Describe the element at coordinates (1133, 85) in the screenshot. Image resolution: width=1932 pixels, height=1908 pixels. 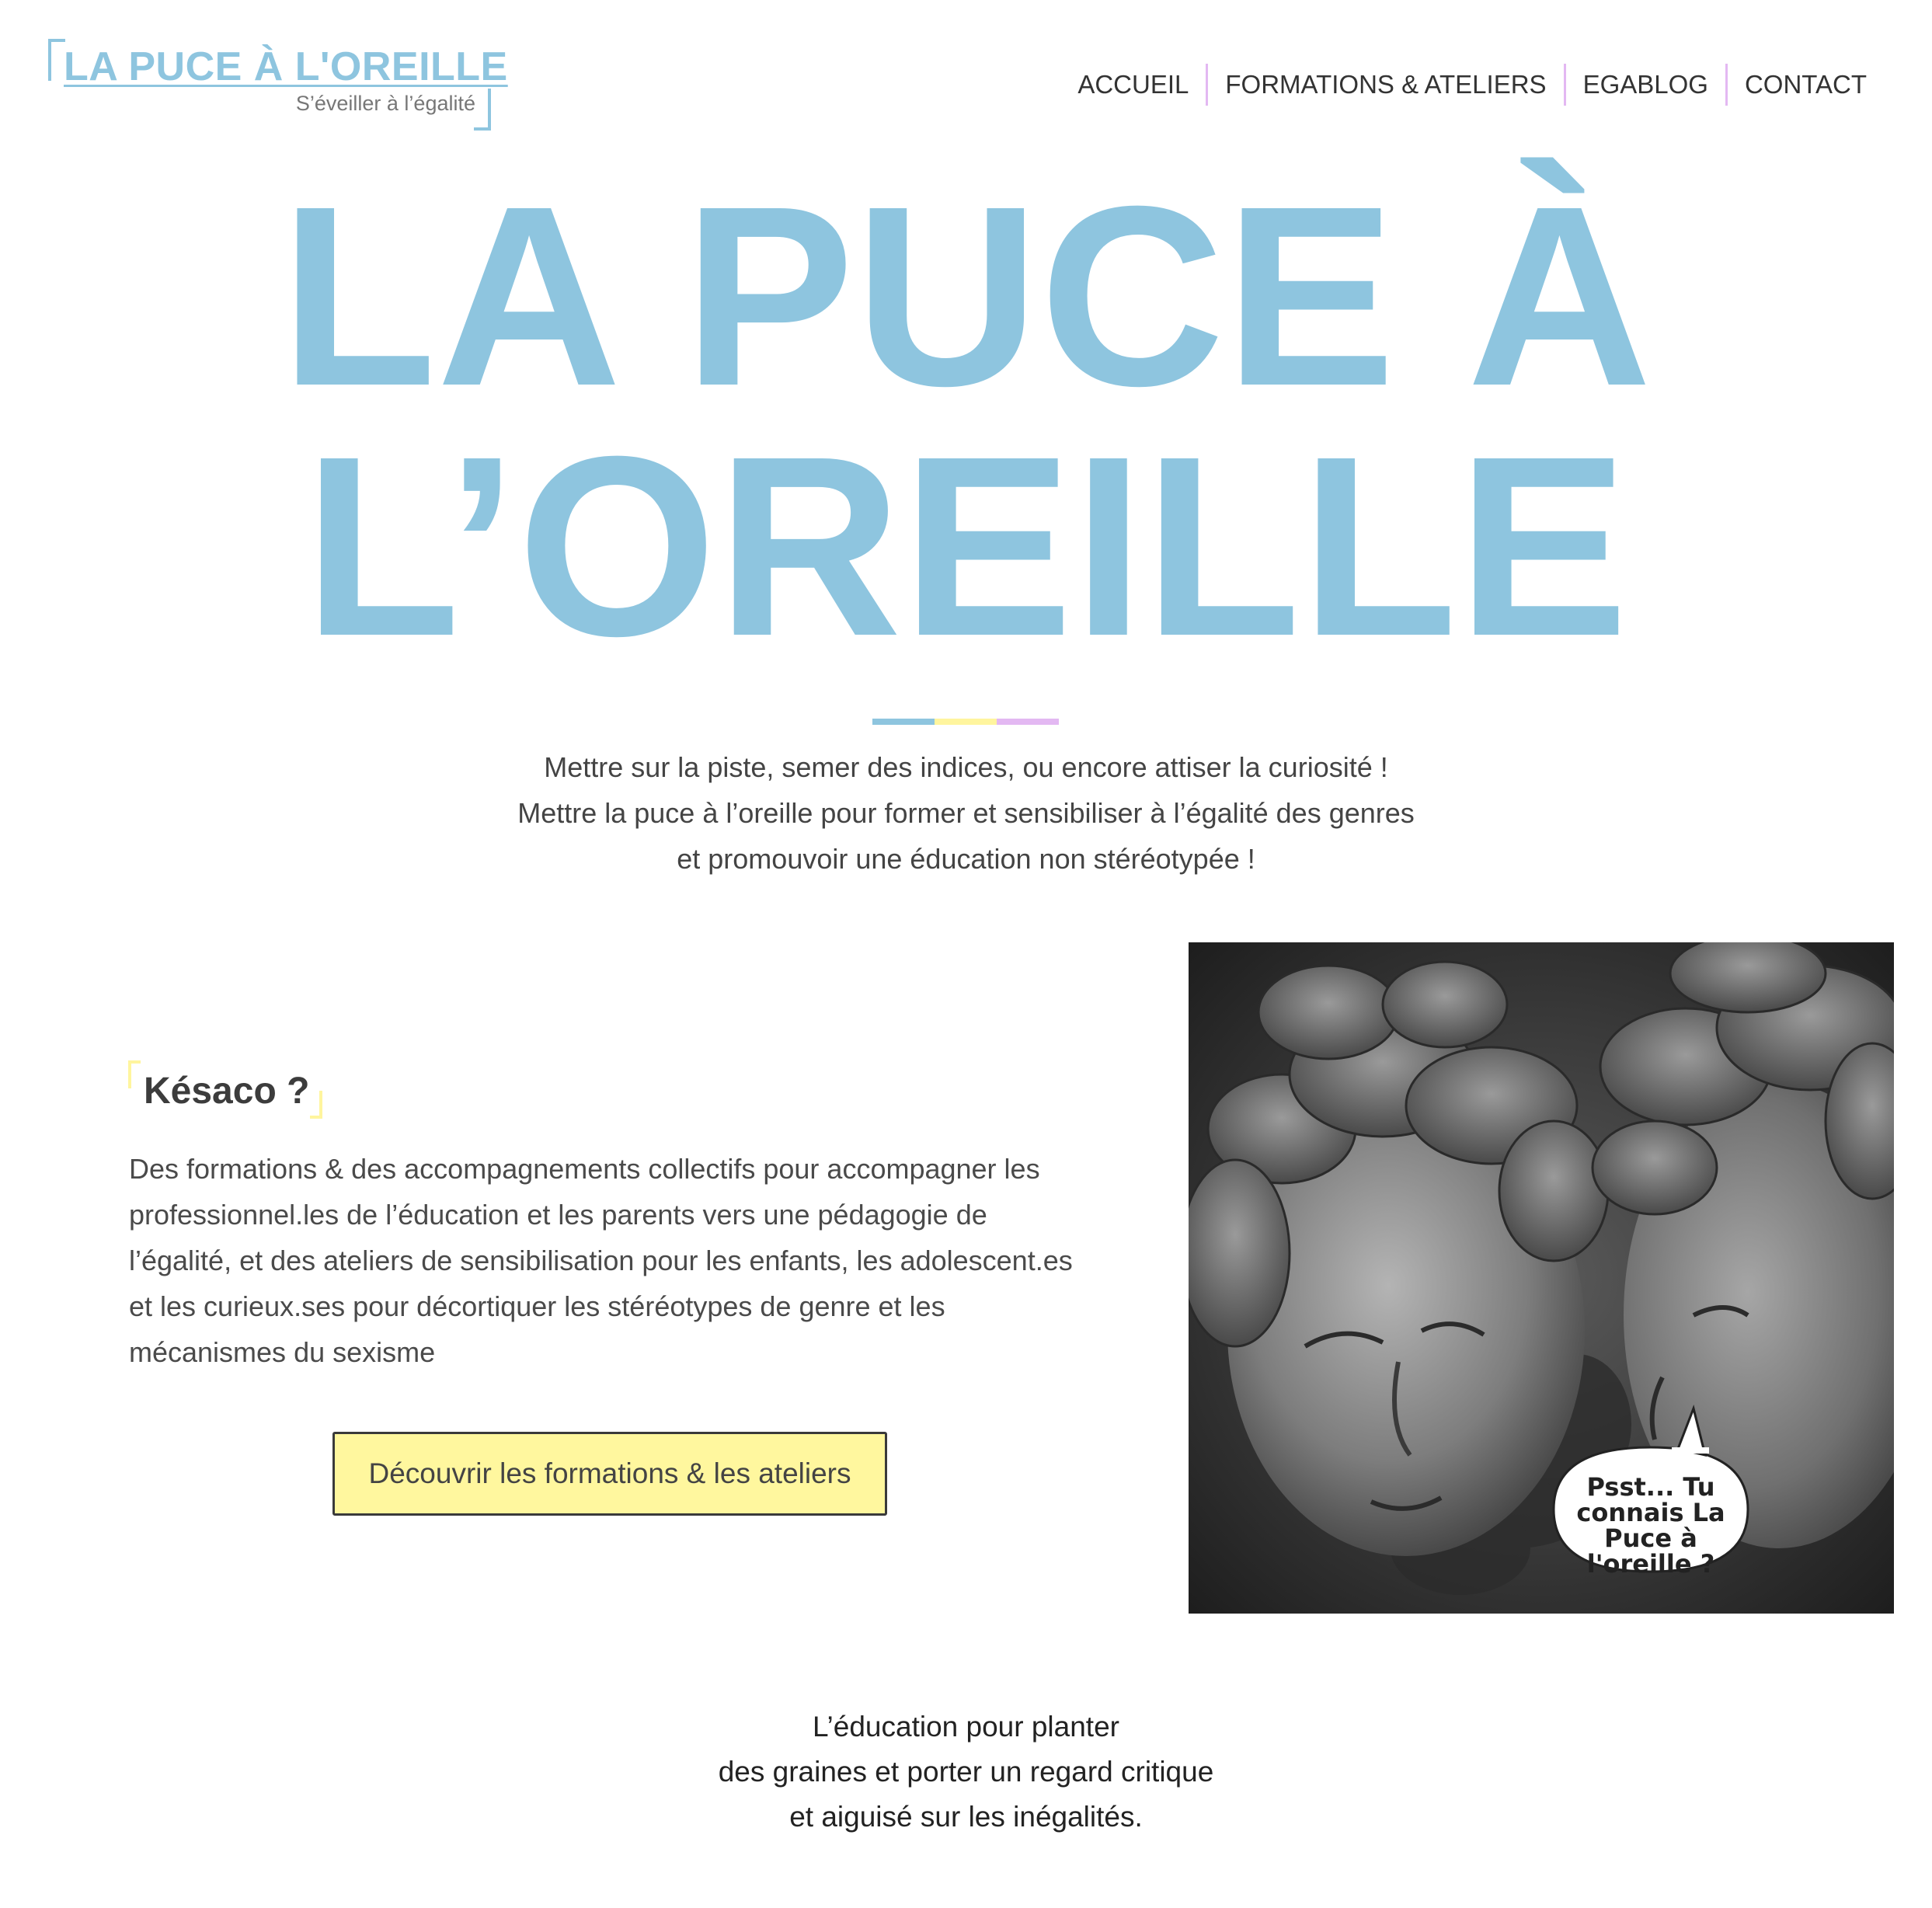
I see `nav-item-accueil: ACCUEIL` at that location.